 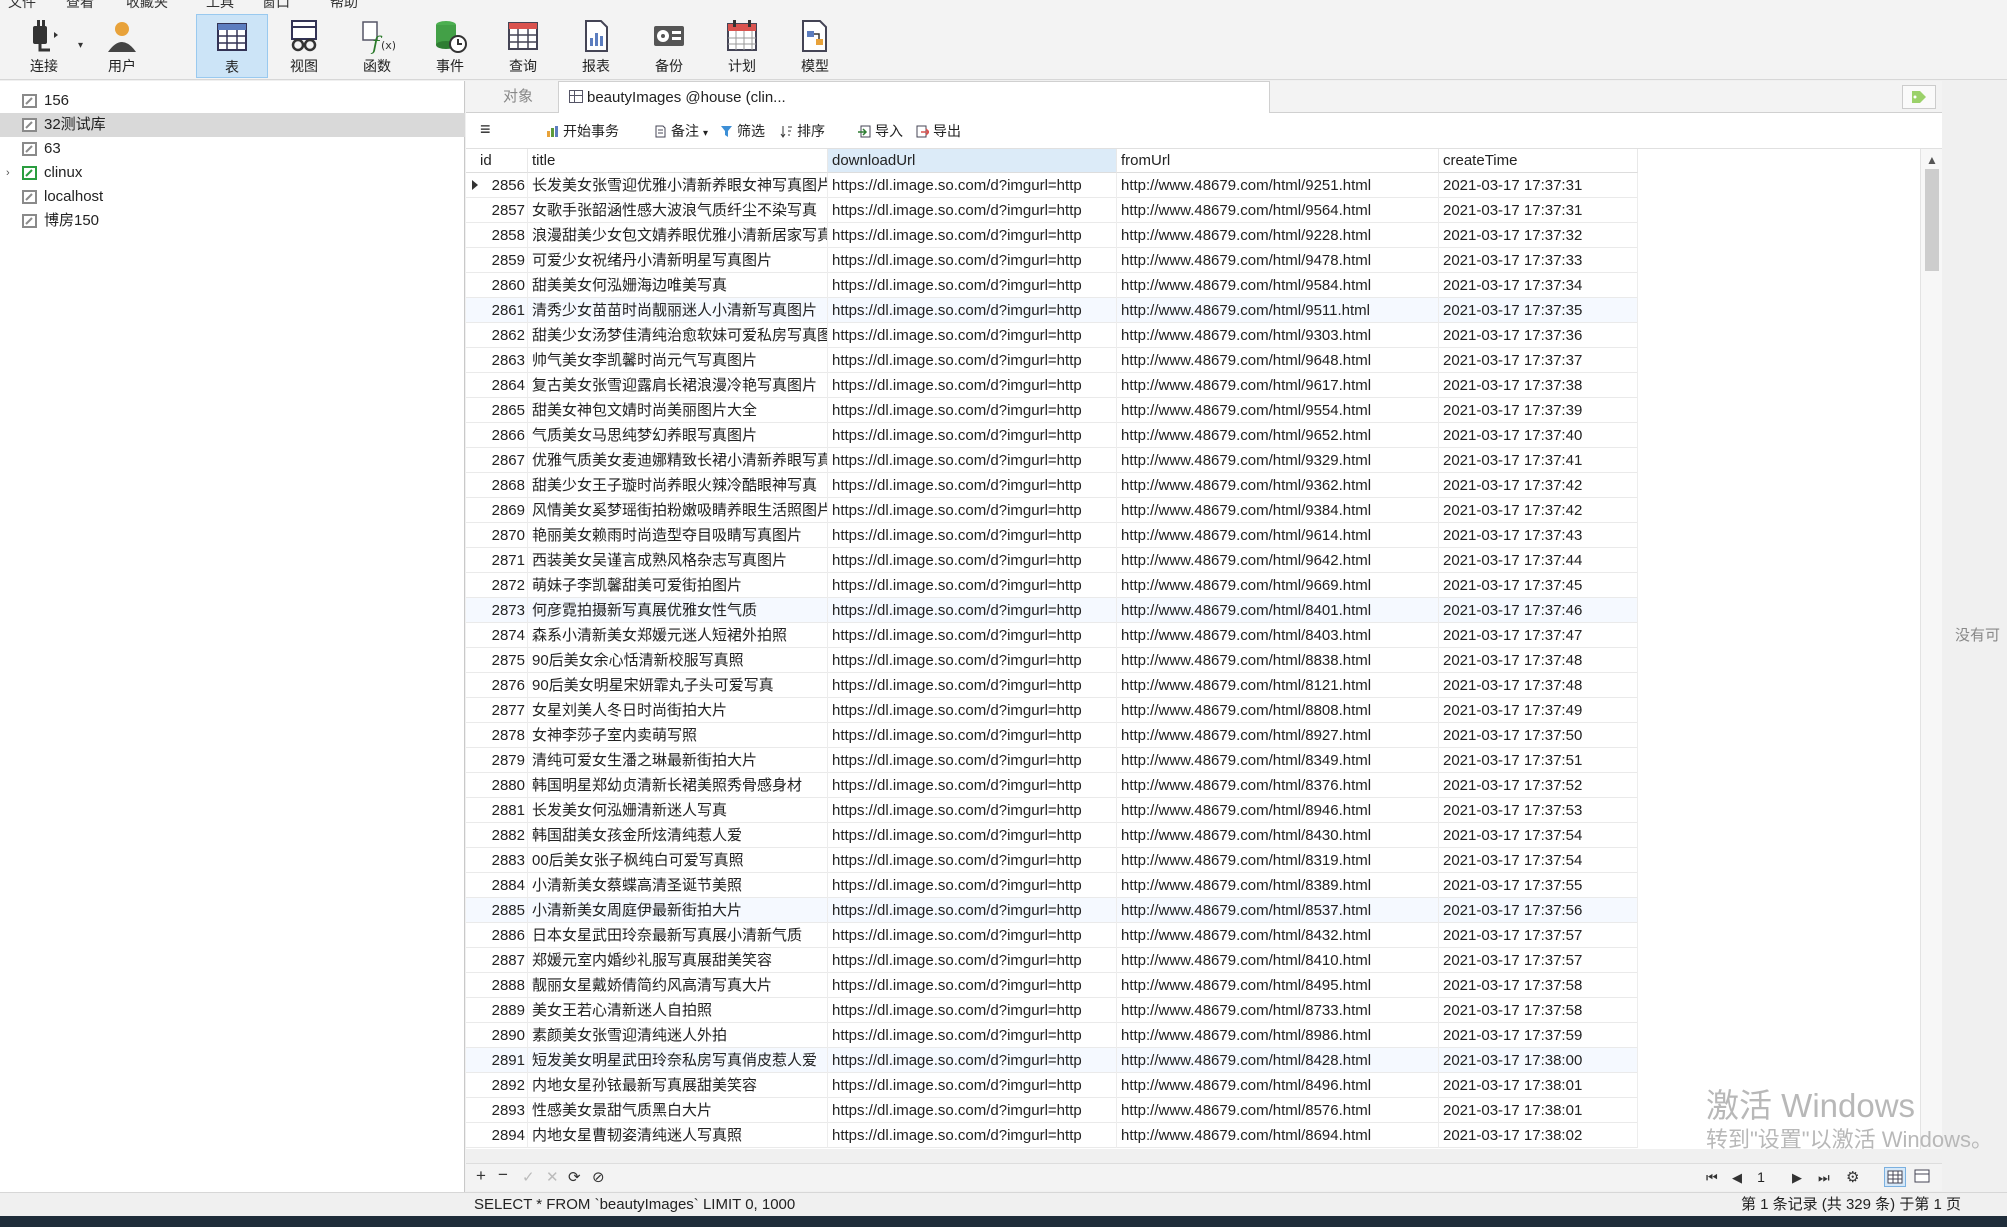 I want to click on cell-fromurl: http://www.48679.com/html/8428.html, so click(x=1278, y=1060).